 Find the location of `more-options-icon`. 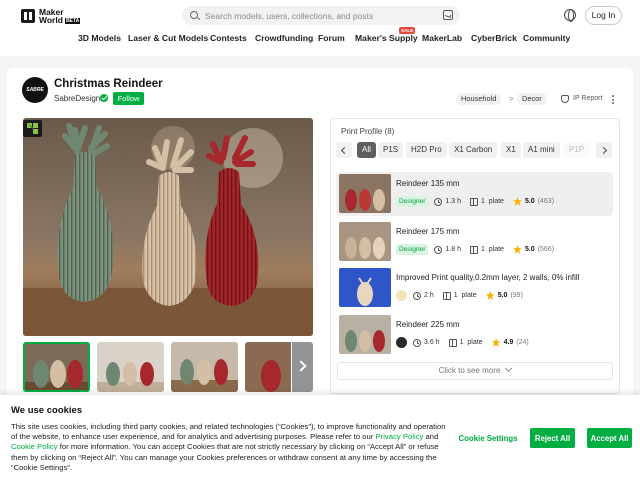

more-options-icon is located at coordinates (613, 100).